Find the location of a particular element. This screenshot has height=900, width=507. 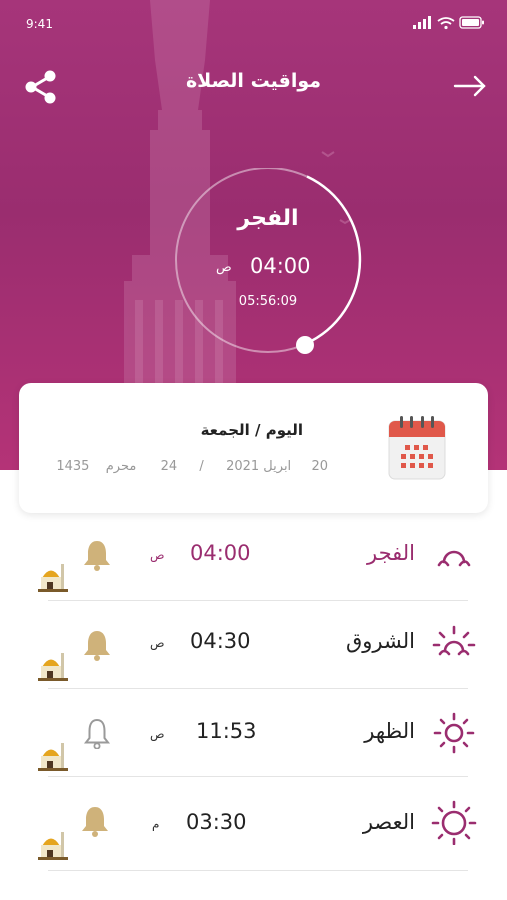

status-time: 9:41 is located at coordinates (39, 24).